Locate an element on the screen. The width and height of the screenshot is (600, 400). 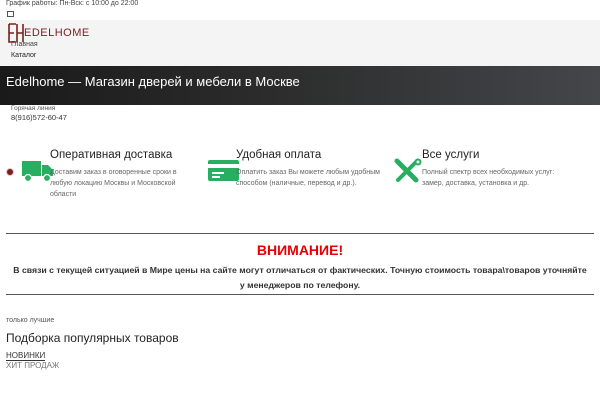
nav-catalog-link: Каталог is located at coordinates (23, 55).